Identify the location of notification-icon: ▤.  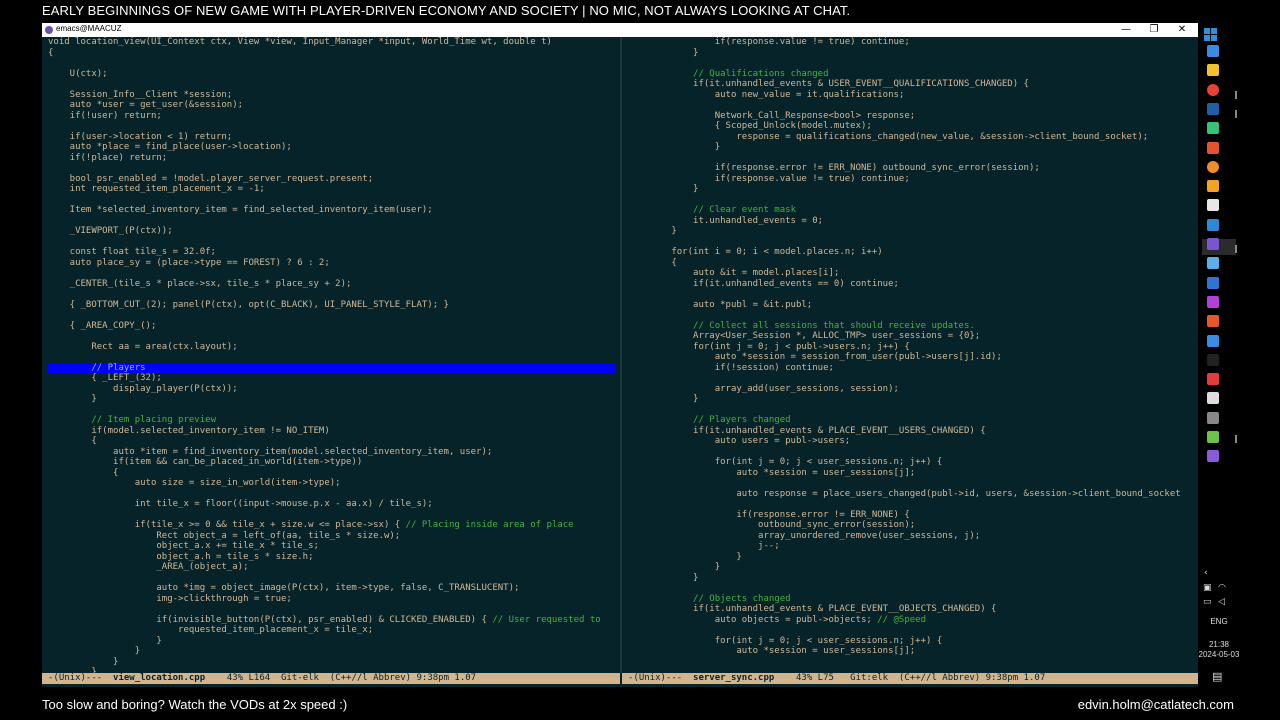
(1217, 676).